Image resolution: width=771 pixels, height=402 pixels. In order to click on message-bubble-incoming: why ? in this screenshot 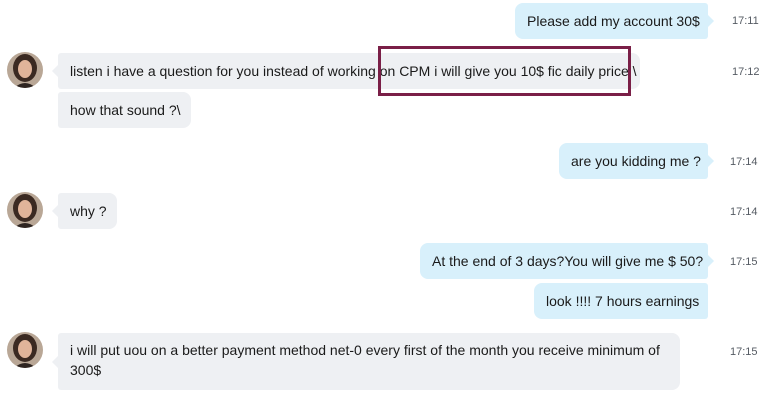, I will do `click(84, 211)`.